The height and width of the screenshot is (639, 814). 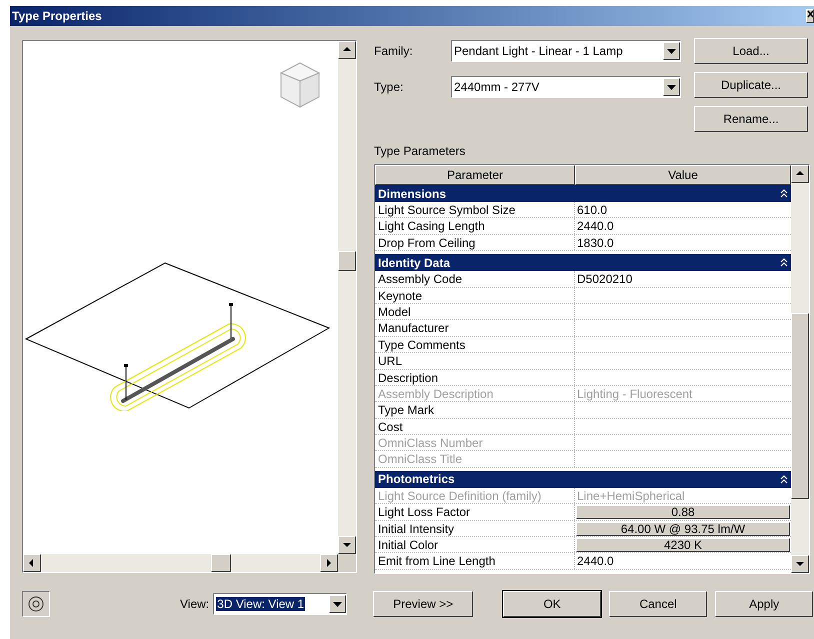 What do you see at coordinates (683, 529) in the screenshot?
I see `value-button: 64.00 W @ 93.75 lm/W` at bounding box center [683, 529].